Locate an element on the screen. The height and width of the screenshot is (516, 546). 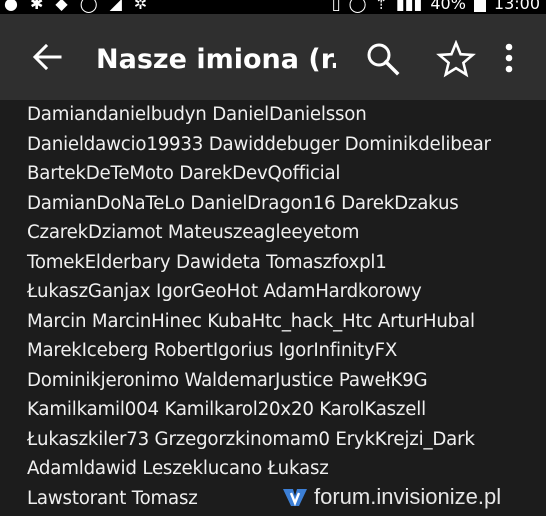
signal-icon: ▮▮▮ is located at coordinates (409, 6).